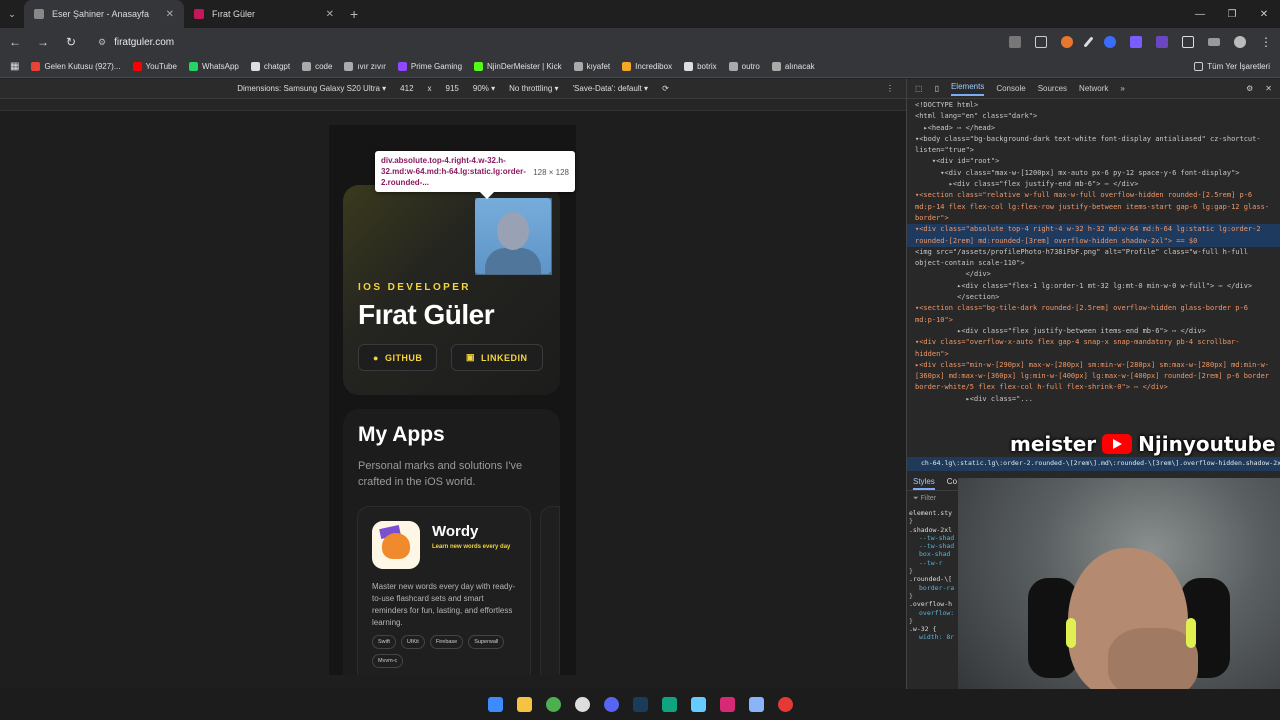 The image size is (1280, 720). I want to click on file-explorer-icon, so click(524, 704).